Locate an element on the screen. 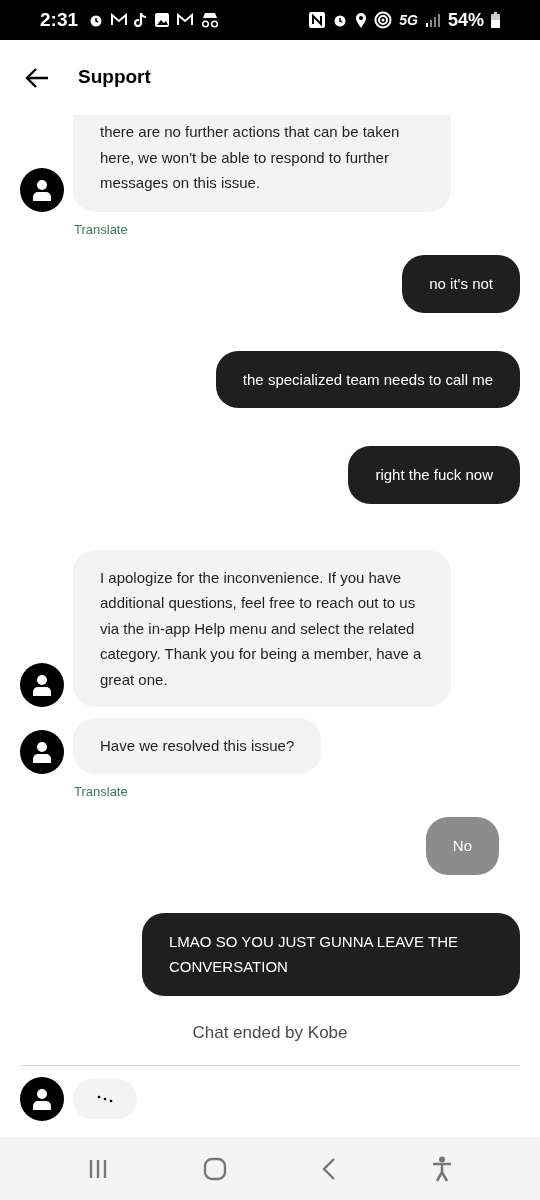 The height and width of the screenshot is (1200, 540). back-nav-button is located at coordinates (329, 1168).